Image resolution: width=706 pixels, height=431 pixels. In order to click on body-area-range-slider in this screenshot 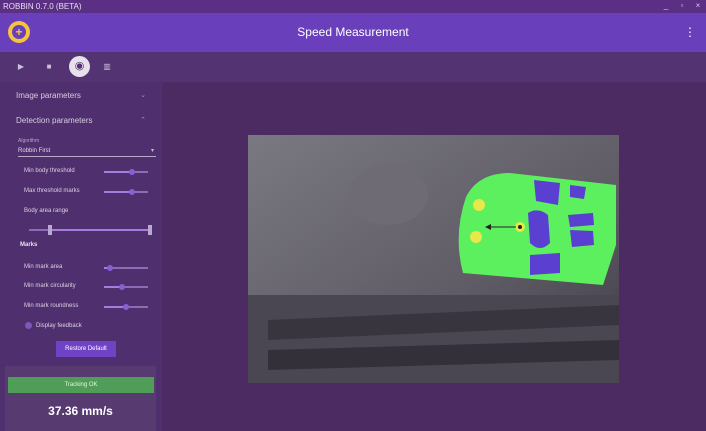, I will do `click(90, 230)`.